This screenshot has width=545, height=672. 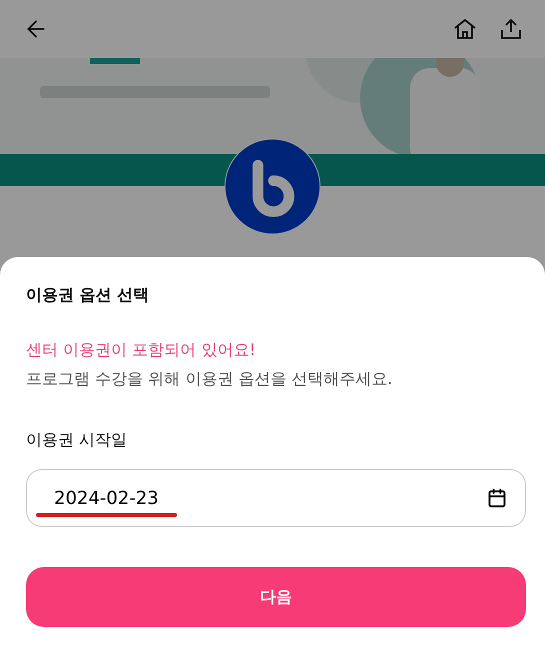 I want to click on calendar-icon, so click(x=497, y=498).